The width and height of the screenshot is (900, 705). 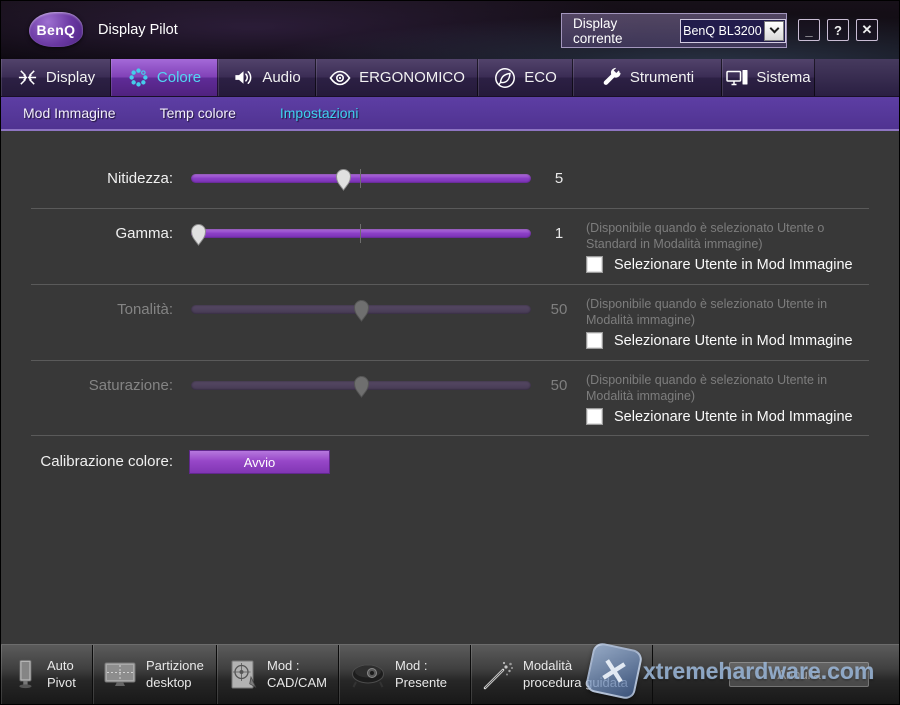 I want to click on tab-label: Strumenti, so click(x=662, y=77).